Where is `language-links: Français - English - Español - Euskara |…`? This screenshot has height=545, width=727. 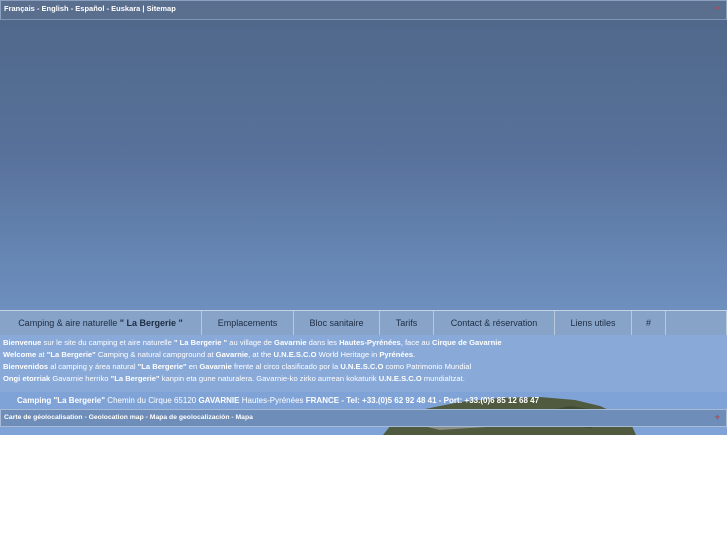
language-links: Français - English - Español - Euskara |… is located at coordinates (90, 8).